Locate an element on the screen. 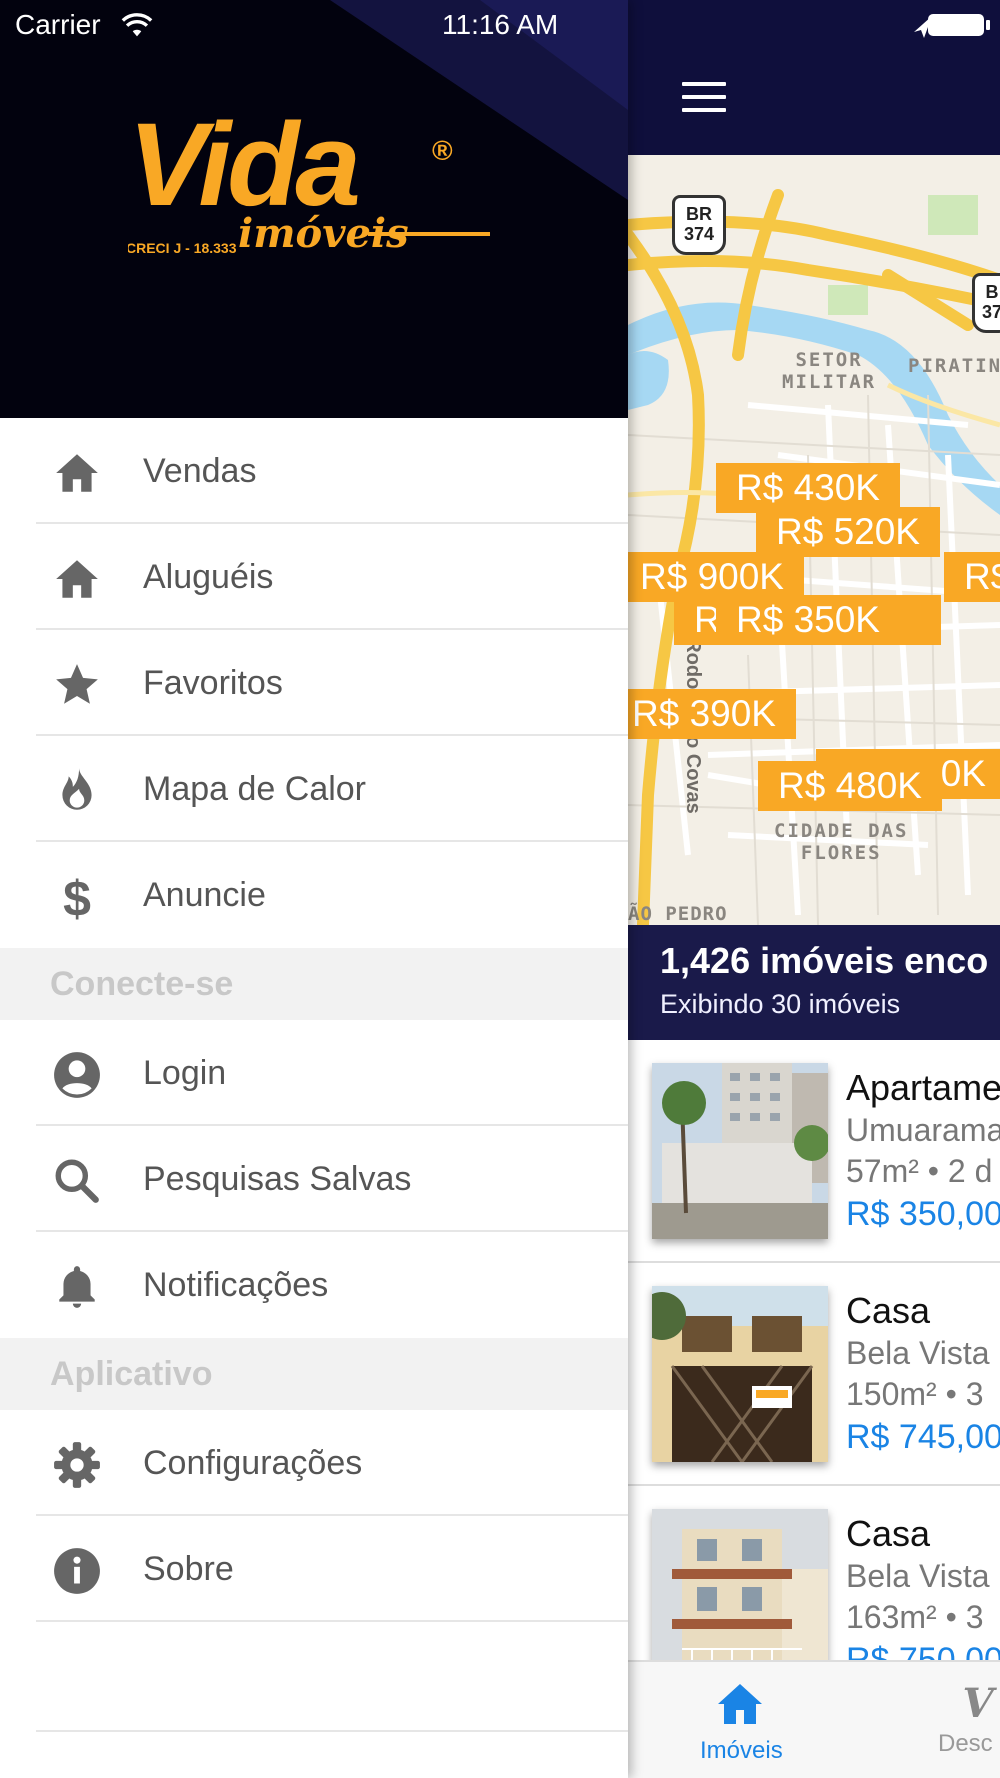 The height and width of the screenshot is (1778, 1000). menu-item-alugueis: Aluguéis is located at coordinates (314, 577).